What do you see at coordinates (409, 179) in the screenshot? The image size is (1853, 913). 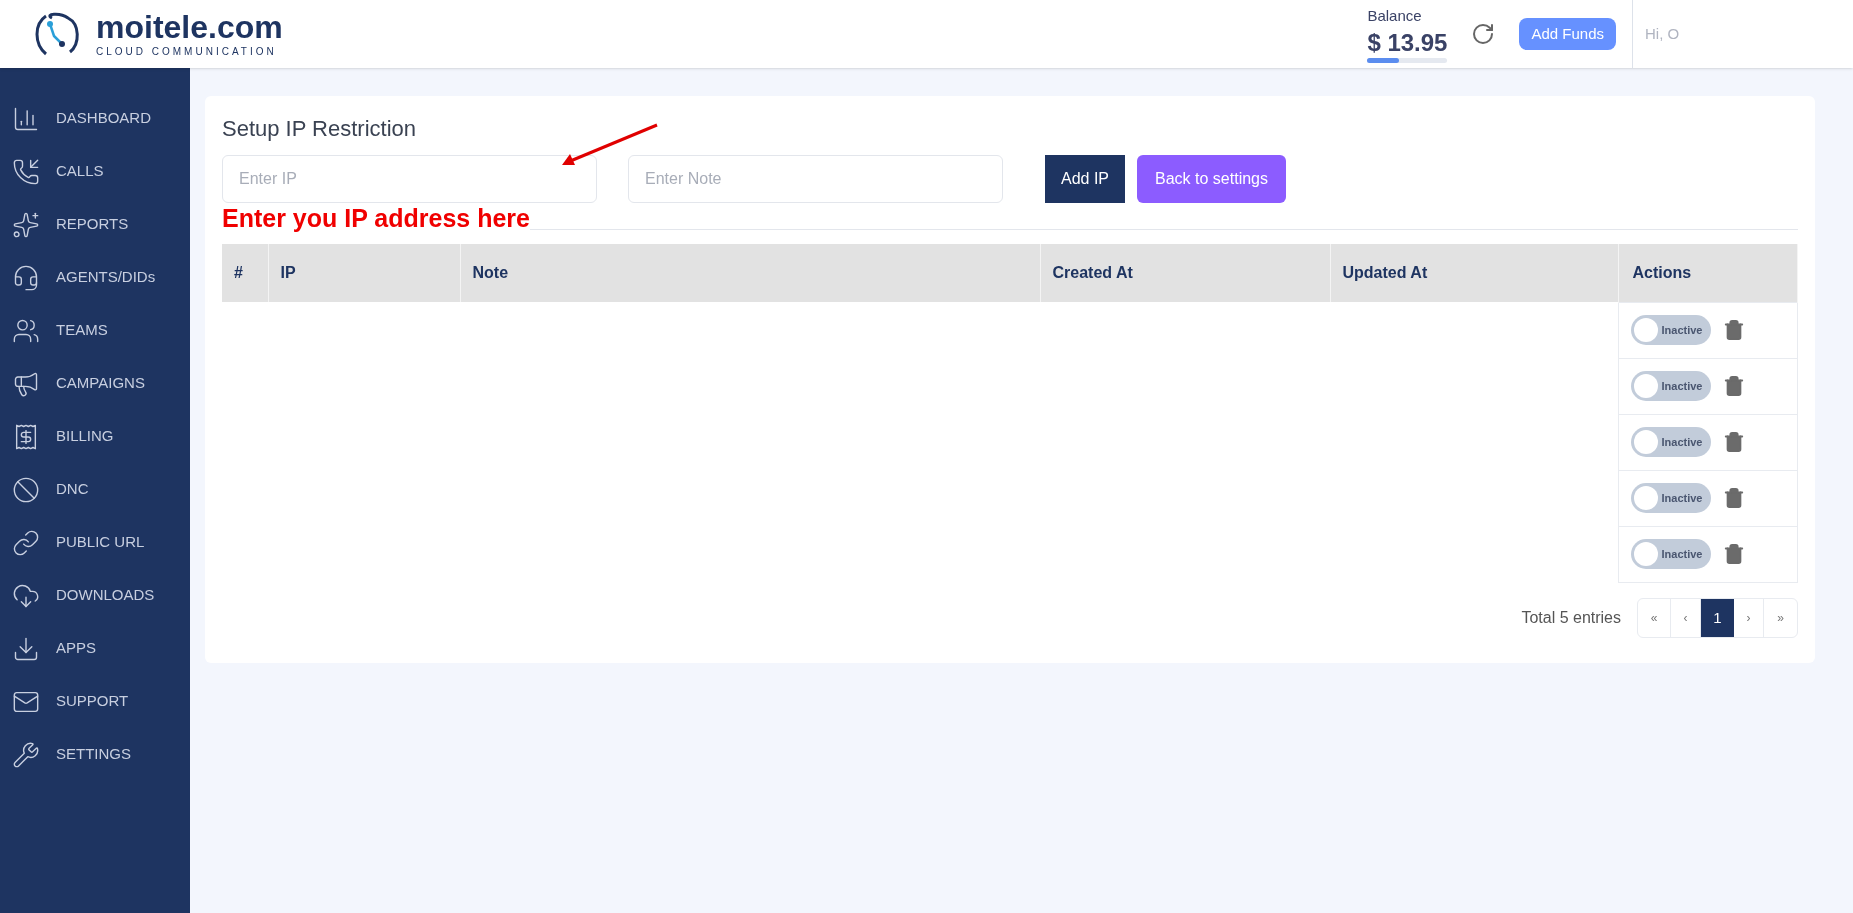 I see `ip-field: Enter IP` at bounding box center [409, 179].